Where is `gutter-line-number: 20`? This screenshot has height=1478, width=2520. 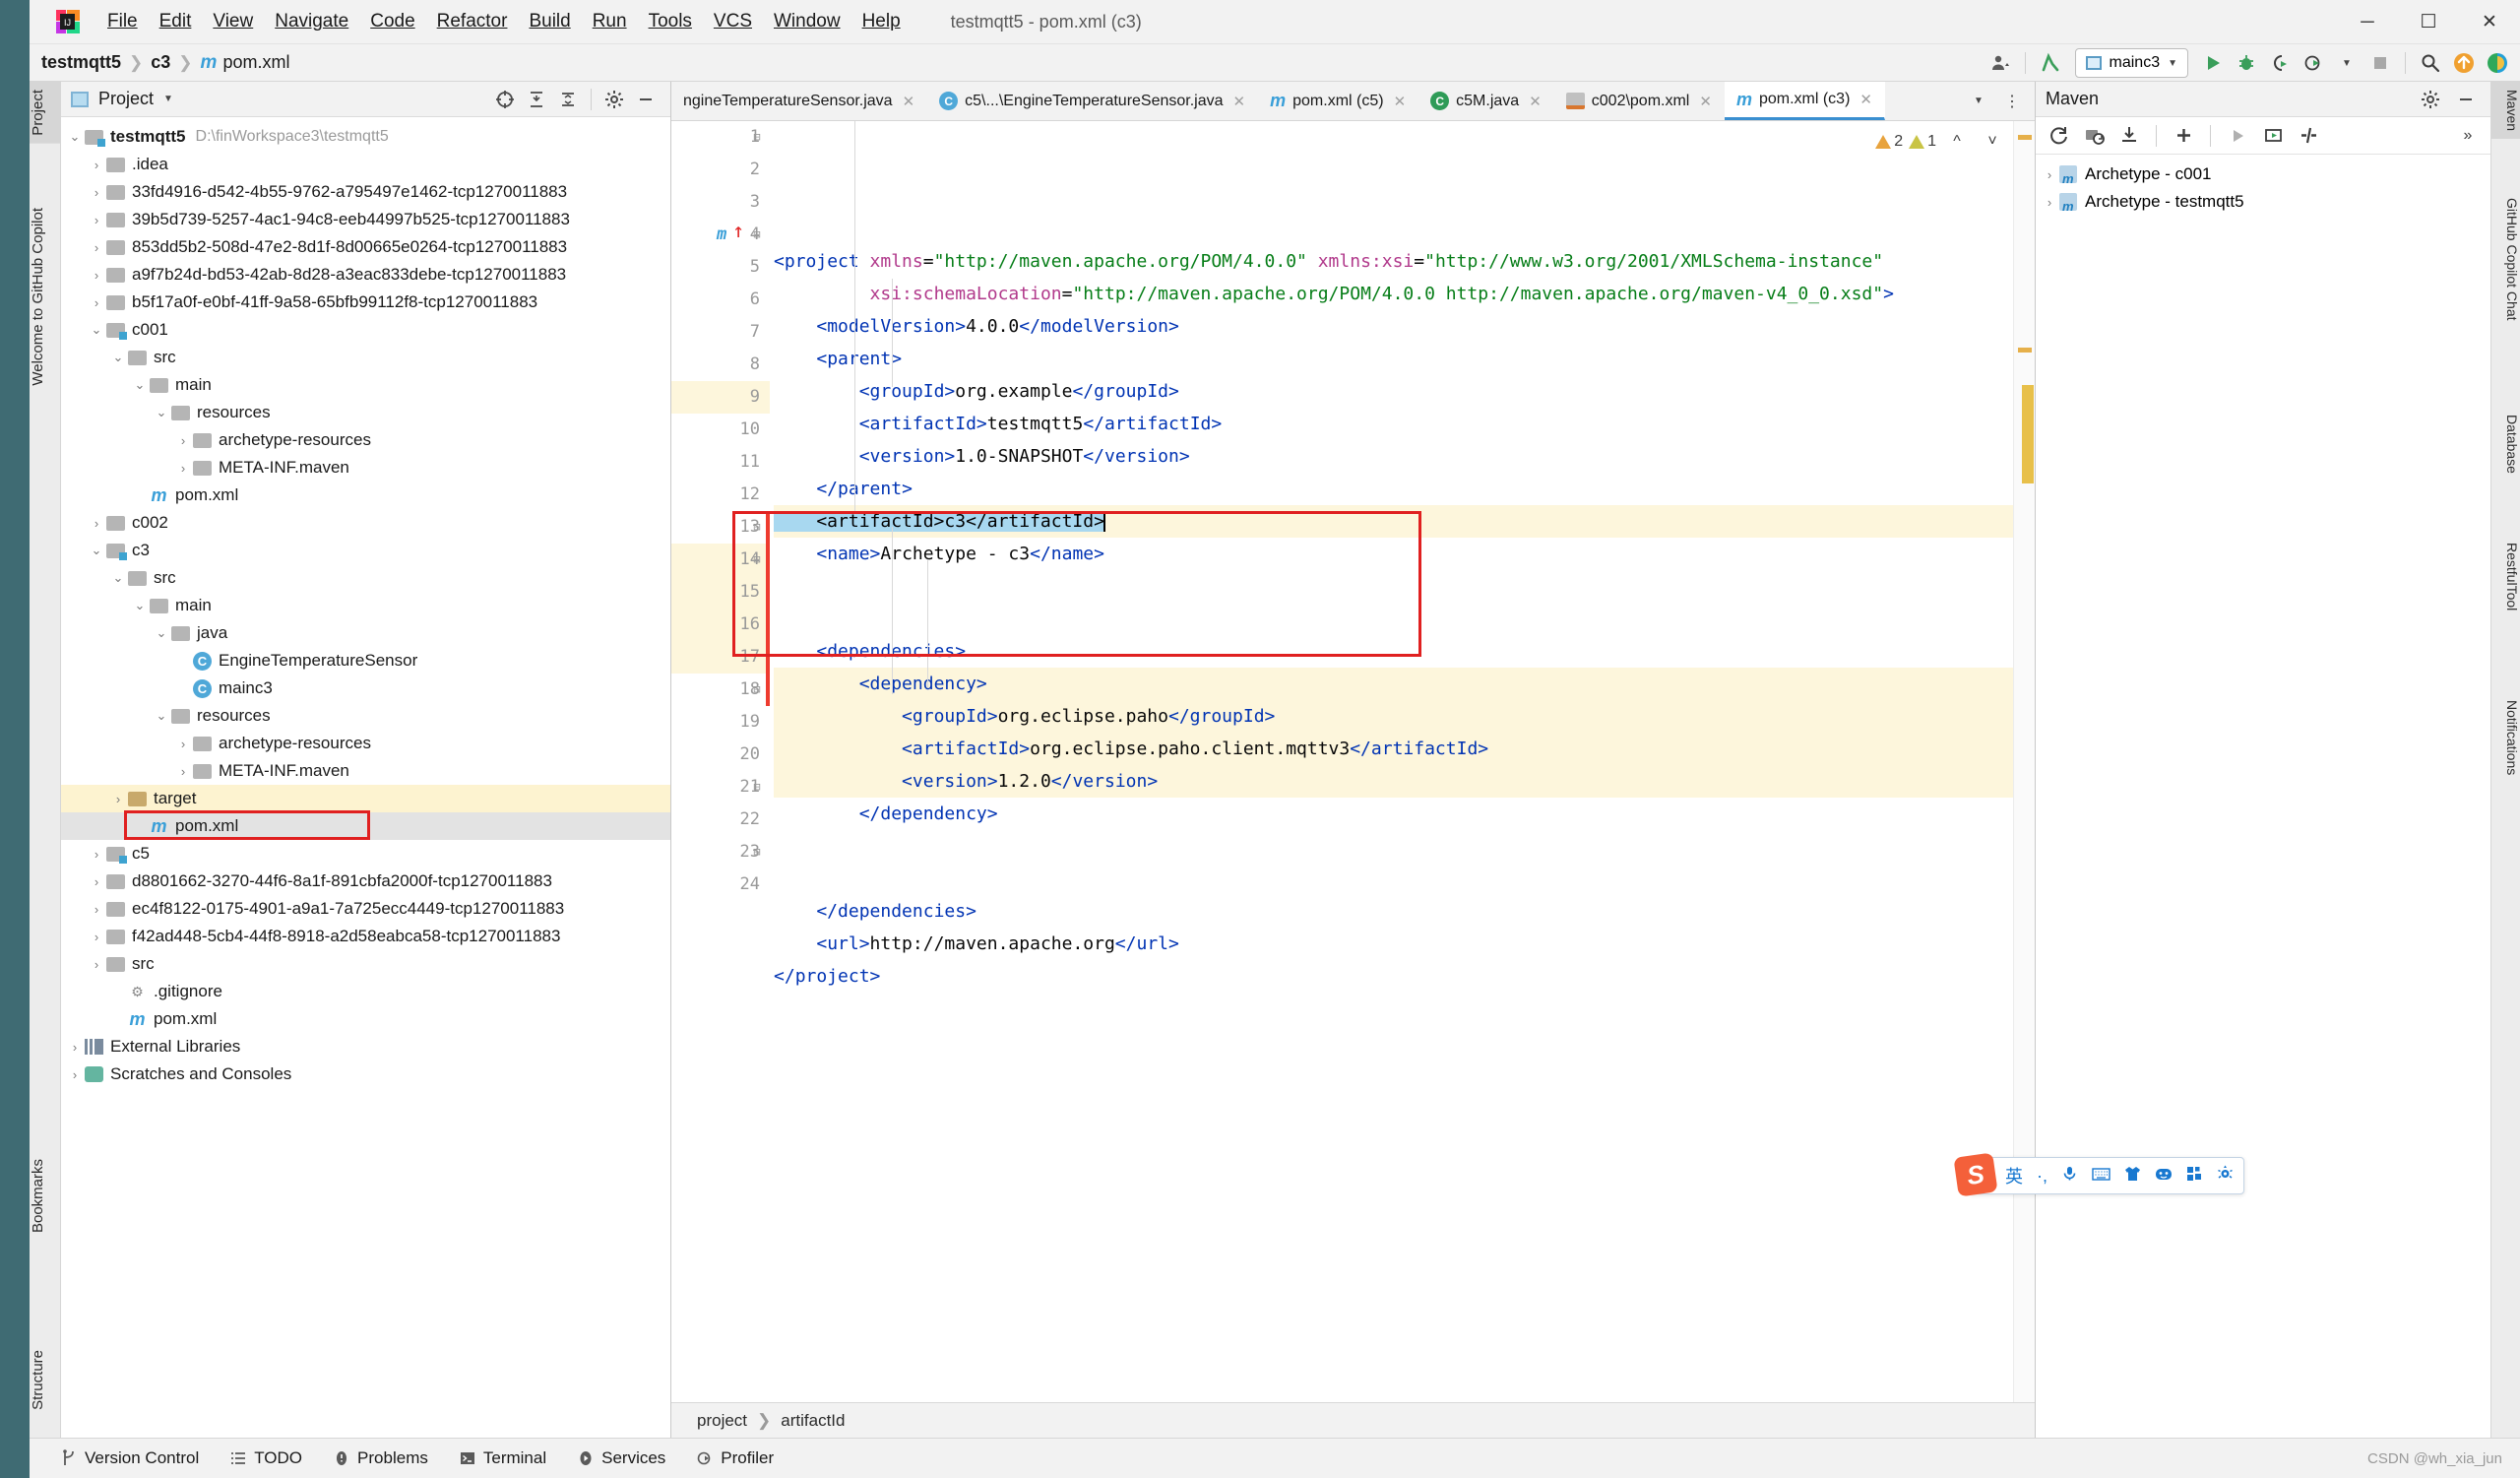
gutter-line-number: 20 is located at coordinates (720, 755).